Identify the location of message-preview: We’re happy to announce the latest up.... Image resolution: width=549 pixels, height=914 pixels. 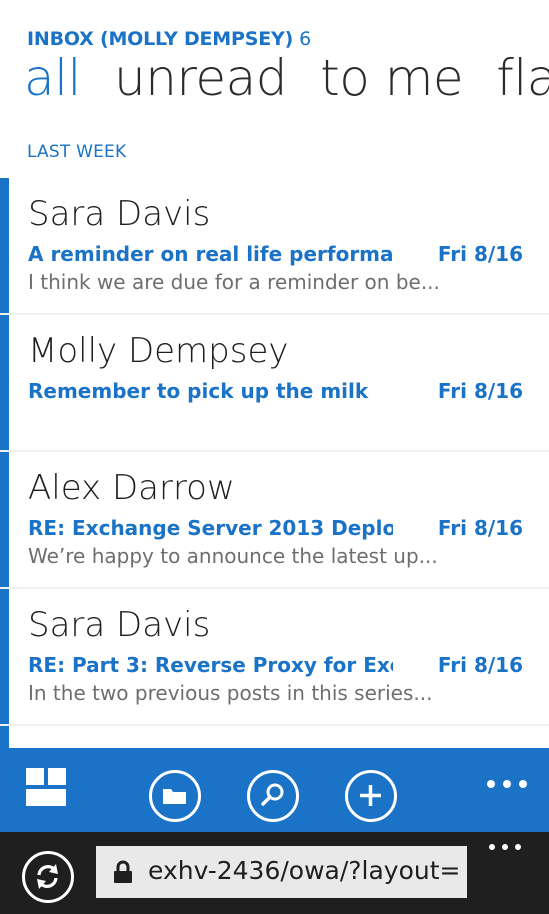
(233, 556).